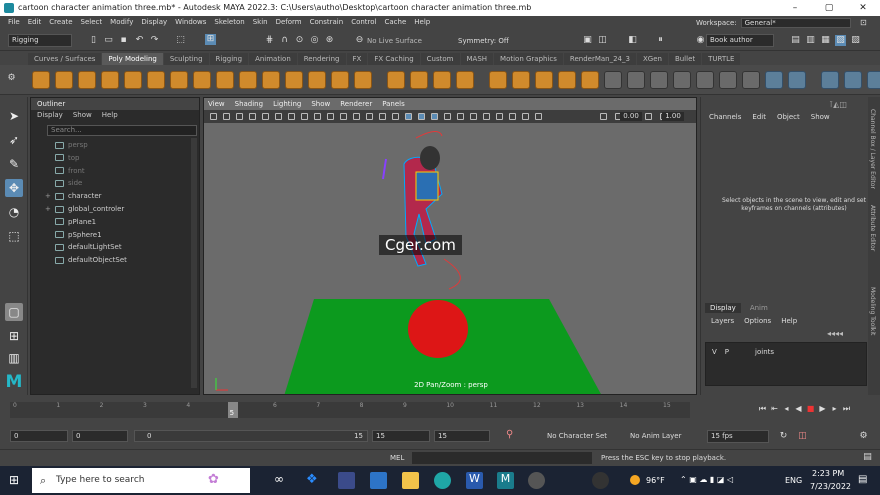  Describe the element at coordinates (154, 40) in the screenshot. I see `redo-icon: ↷` at that location.